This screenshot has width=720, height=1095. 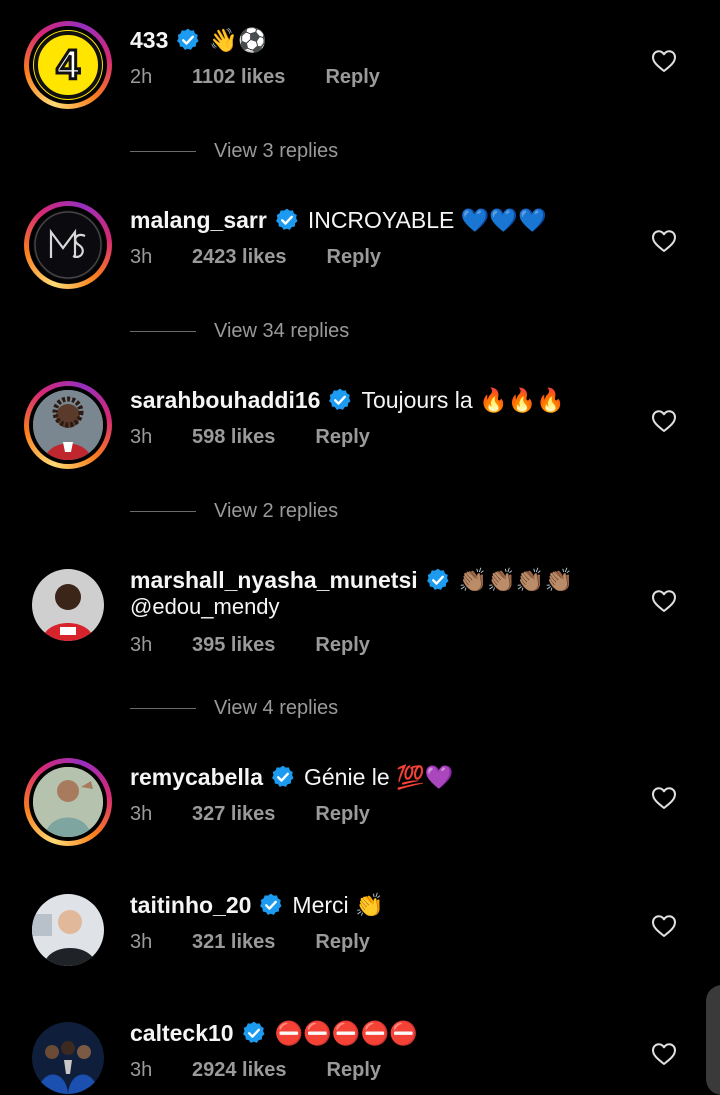 I want to click on likes-count: 2924 likes, so click(x=239, y=1070).